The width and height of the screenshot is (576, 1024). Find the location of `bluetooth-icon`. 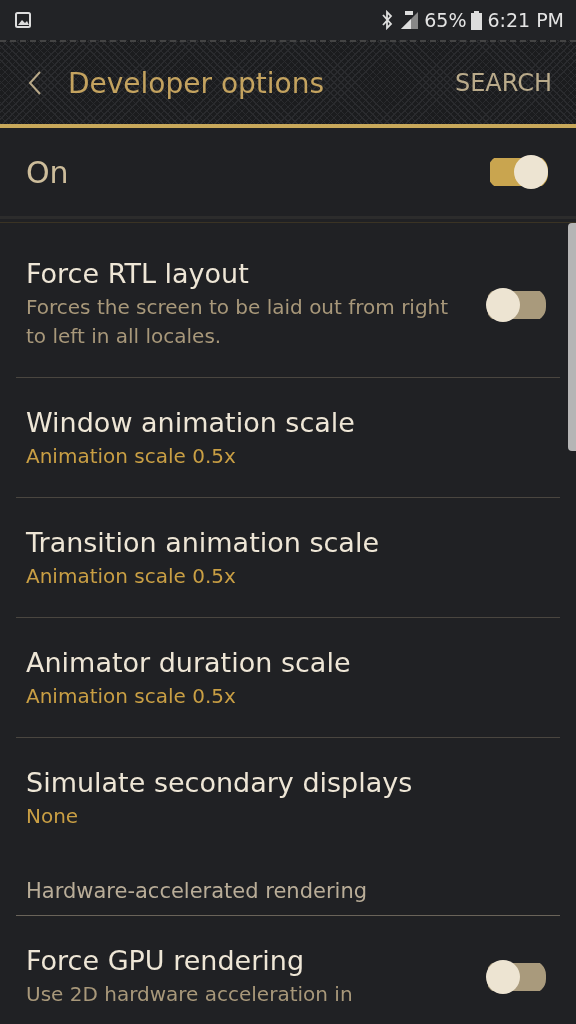

bluetooth-icon is located at coordinates (387, 20).